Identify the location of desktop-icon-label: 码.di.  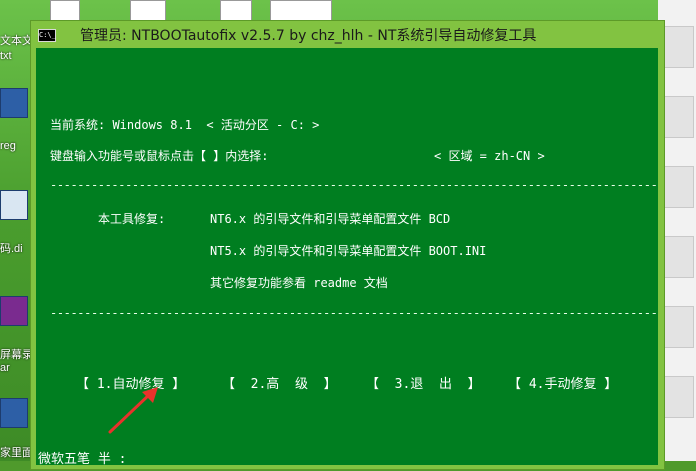
(11, 249).